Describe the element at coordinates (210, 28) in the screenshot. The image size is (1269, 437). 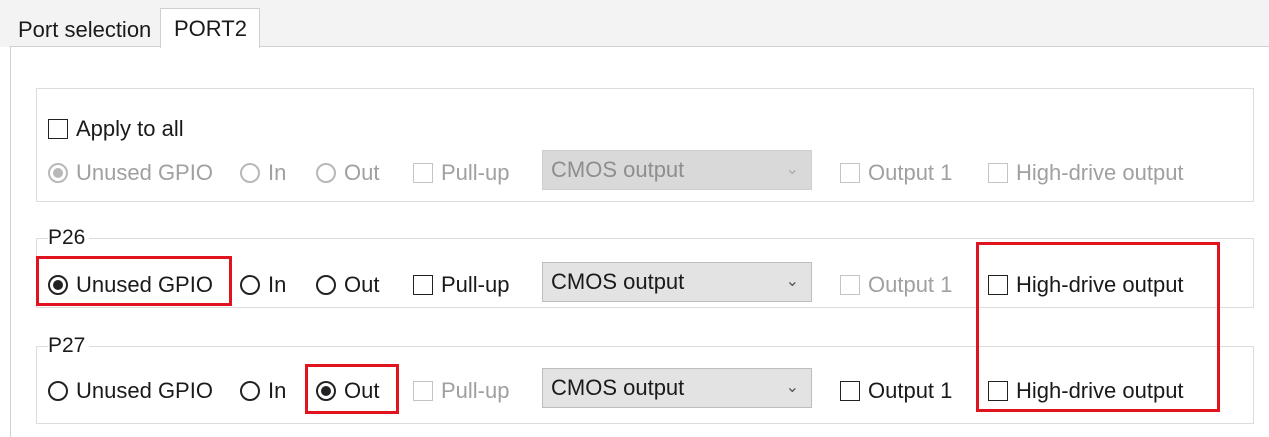
I see `tab-port2: PORT2` at that location.